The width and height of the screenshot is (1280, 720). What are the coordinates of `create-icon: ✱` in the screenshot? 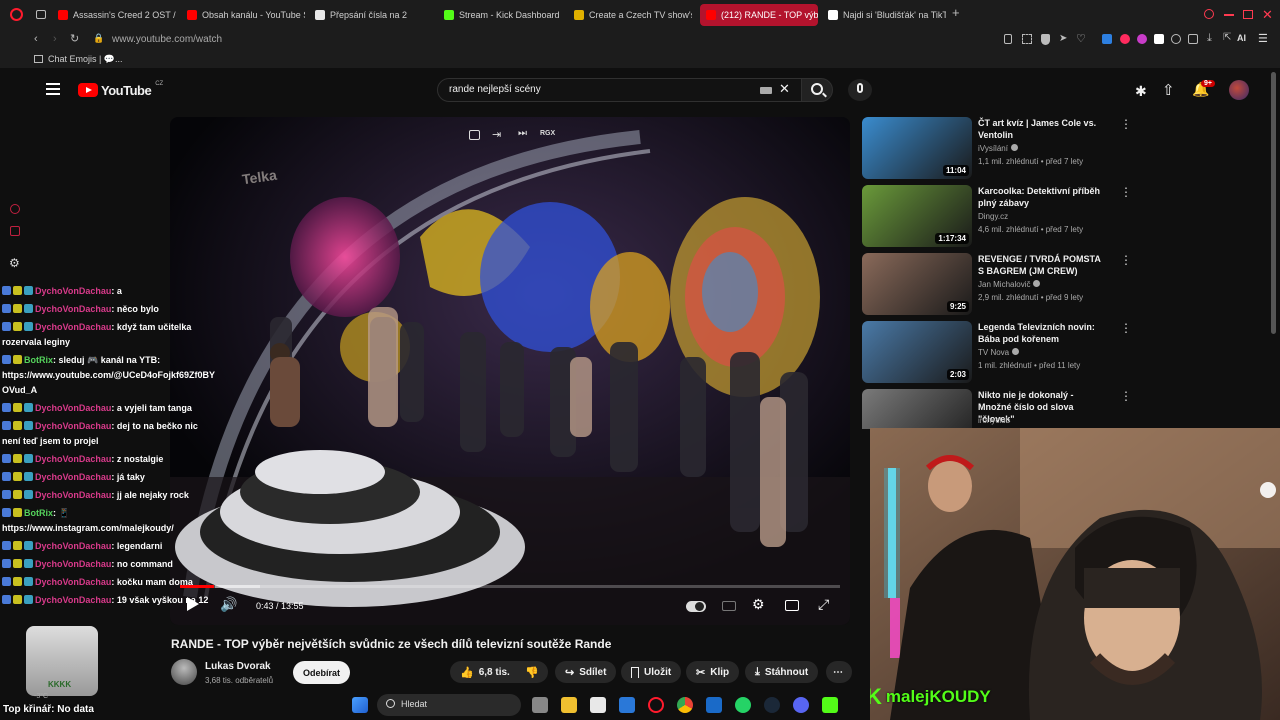 It's located at (1141, 91).